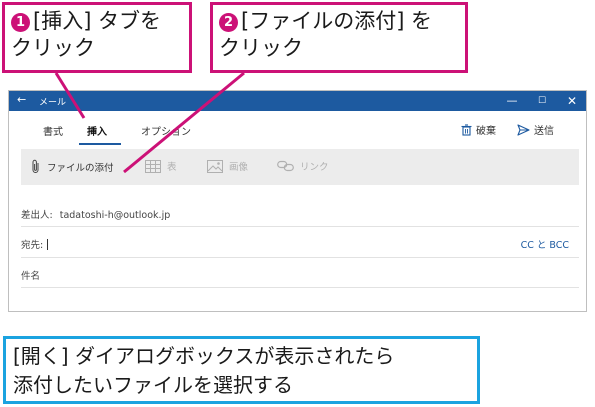 The image size is (595, 407). What do you see at coordinates (545, 244) in the screenshot?
I see `cc-bcc-link: CC と BCC` at bounding box center [545, 244].